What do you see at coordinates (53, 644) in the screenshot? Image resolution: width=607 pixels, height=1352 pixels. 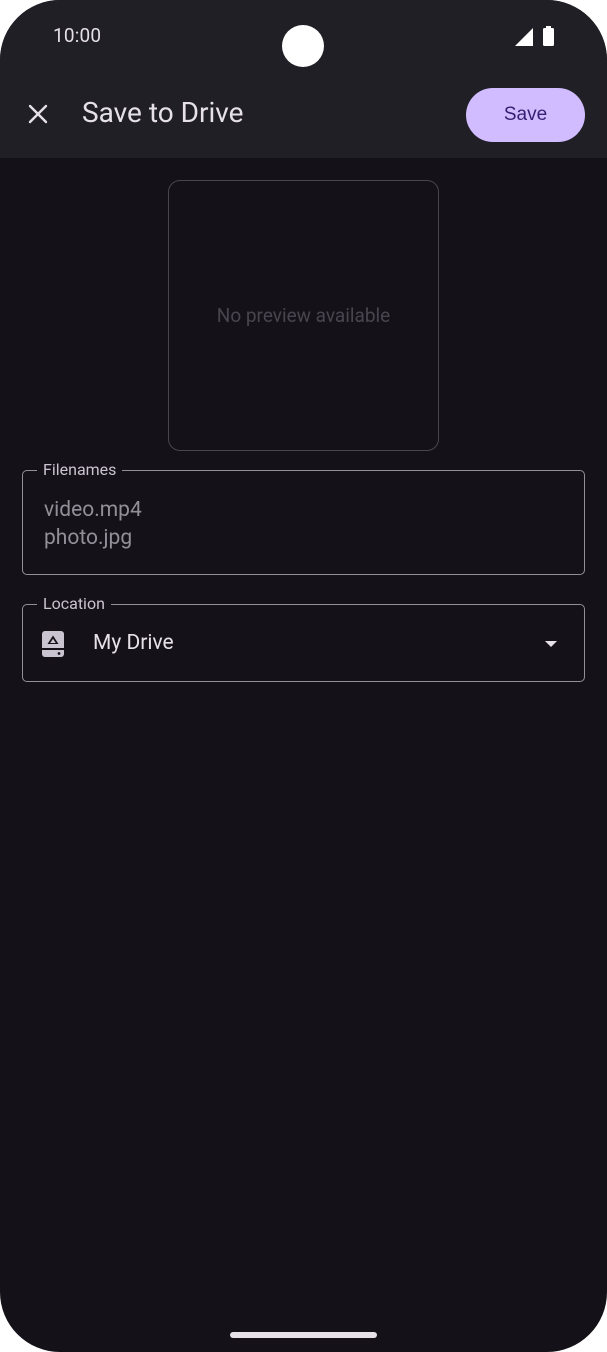 I see `drive-icon` at bounding box center [53, 644].